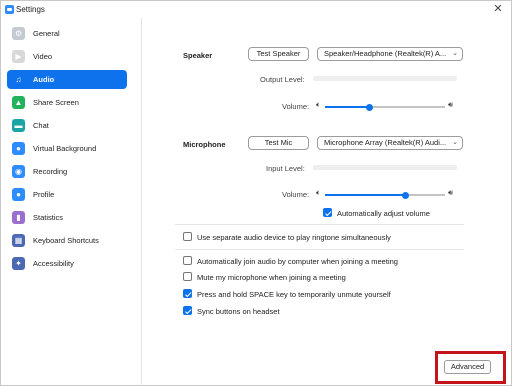 The height and width of the screenshot is (386, 512). What do you see at coordinates (50, 171) in the screenshot?
I see `sidebar-item-label: Recording` at bounding box center [50, 171].